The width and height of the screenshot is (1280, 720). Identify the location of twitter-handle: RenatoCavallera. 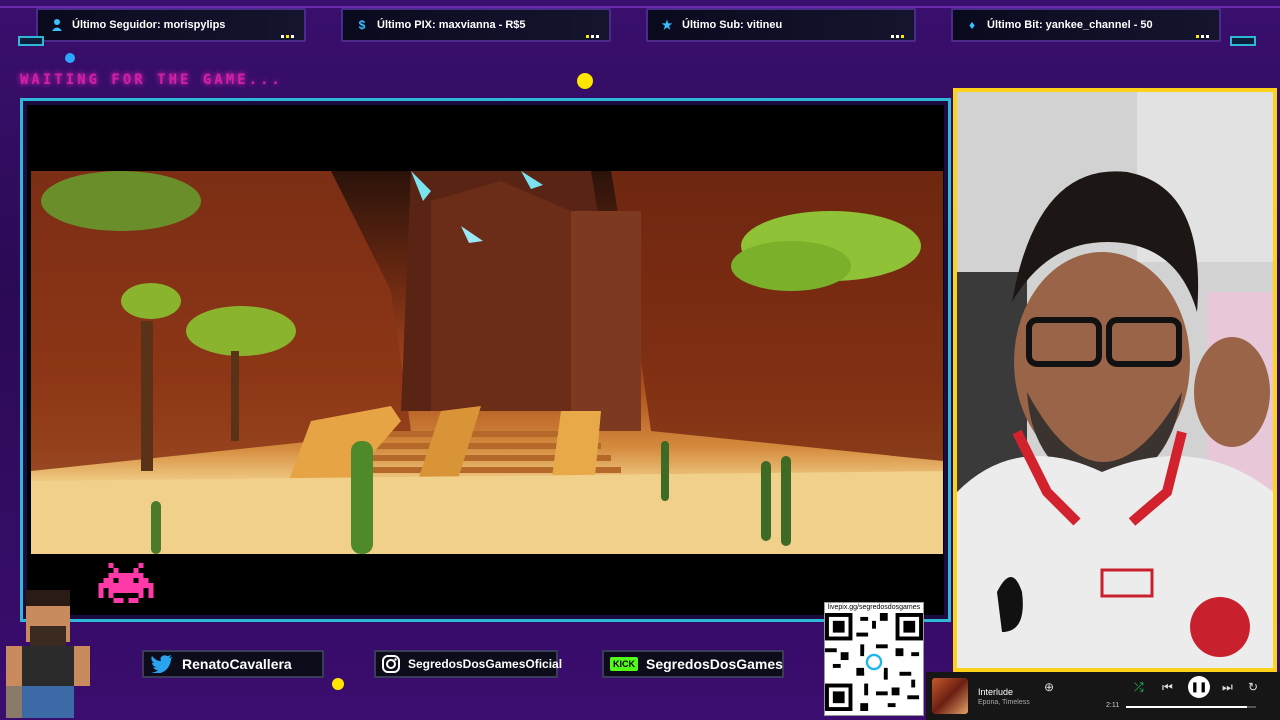
(237, 664).